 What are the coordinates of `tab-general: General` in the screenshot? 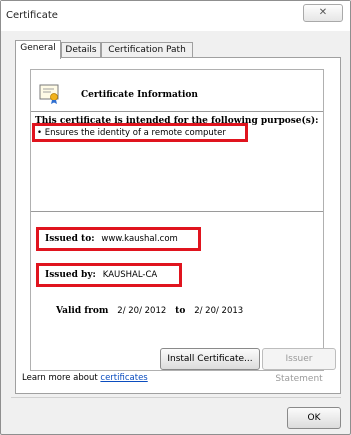 It's located at (38, 49).